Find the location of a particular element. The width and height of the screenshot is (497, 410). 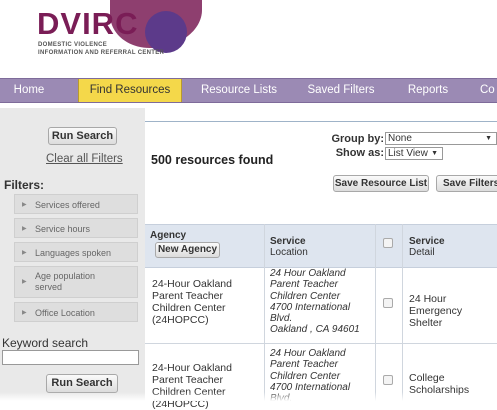

col-header-line-2: Location is located at coordinates (289, 252).